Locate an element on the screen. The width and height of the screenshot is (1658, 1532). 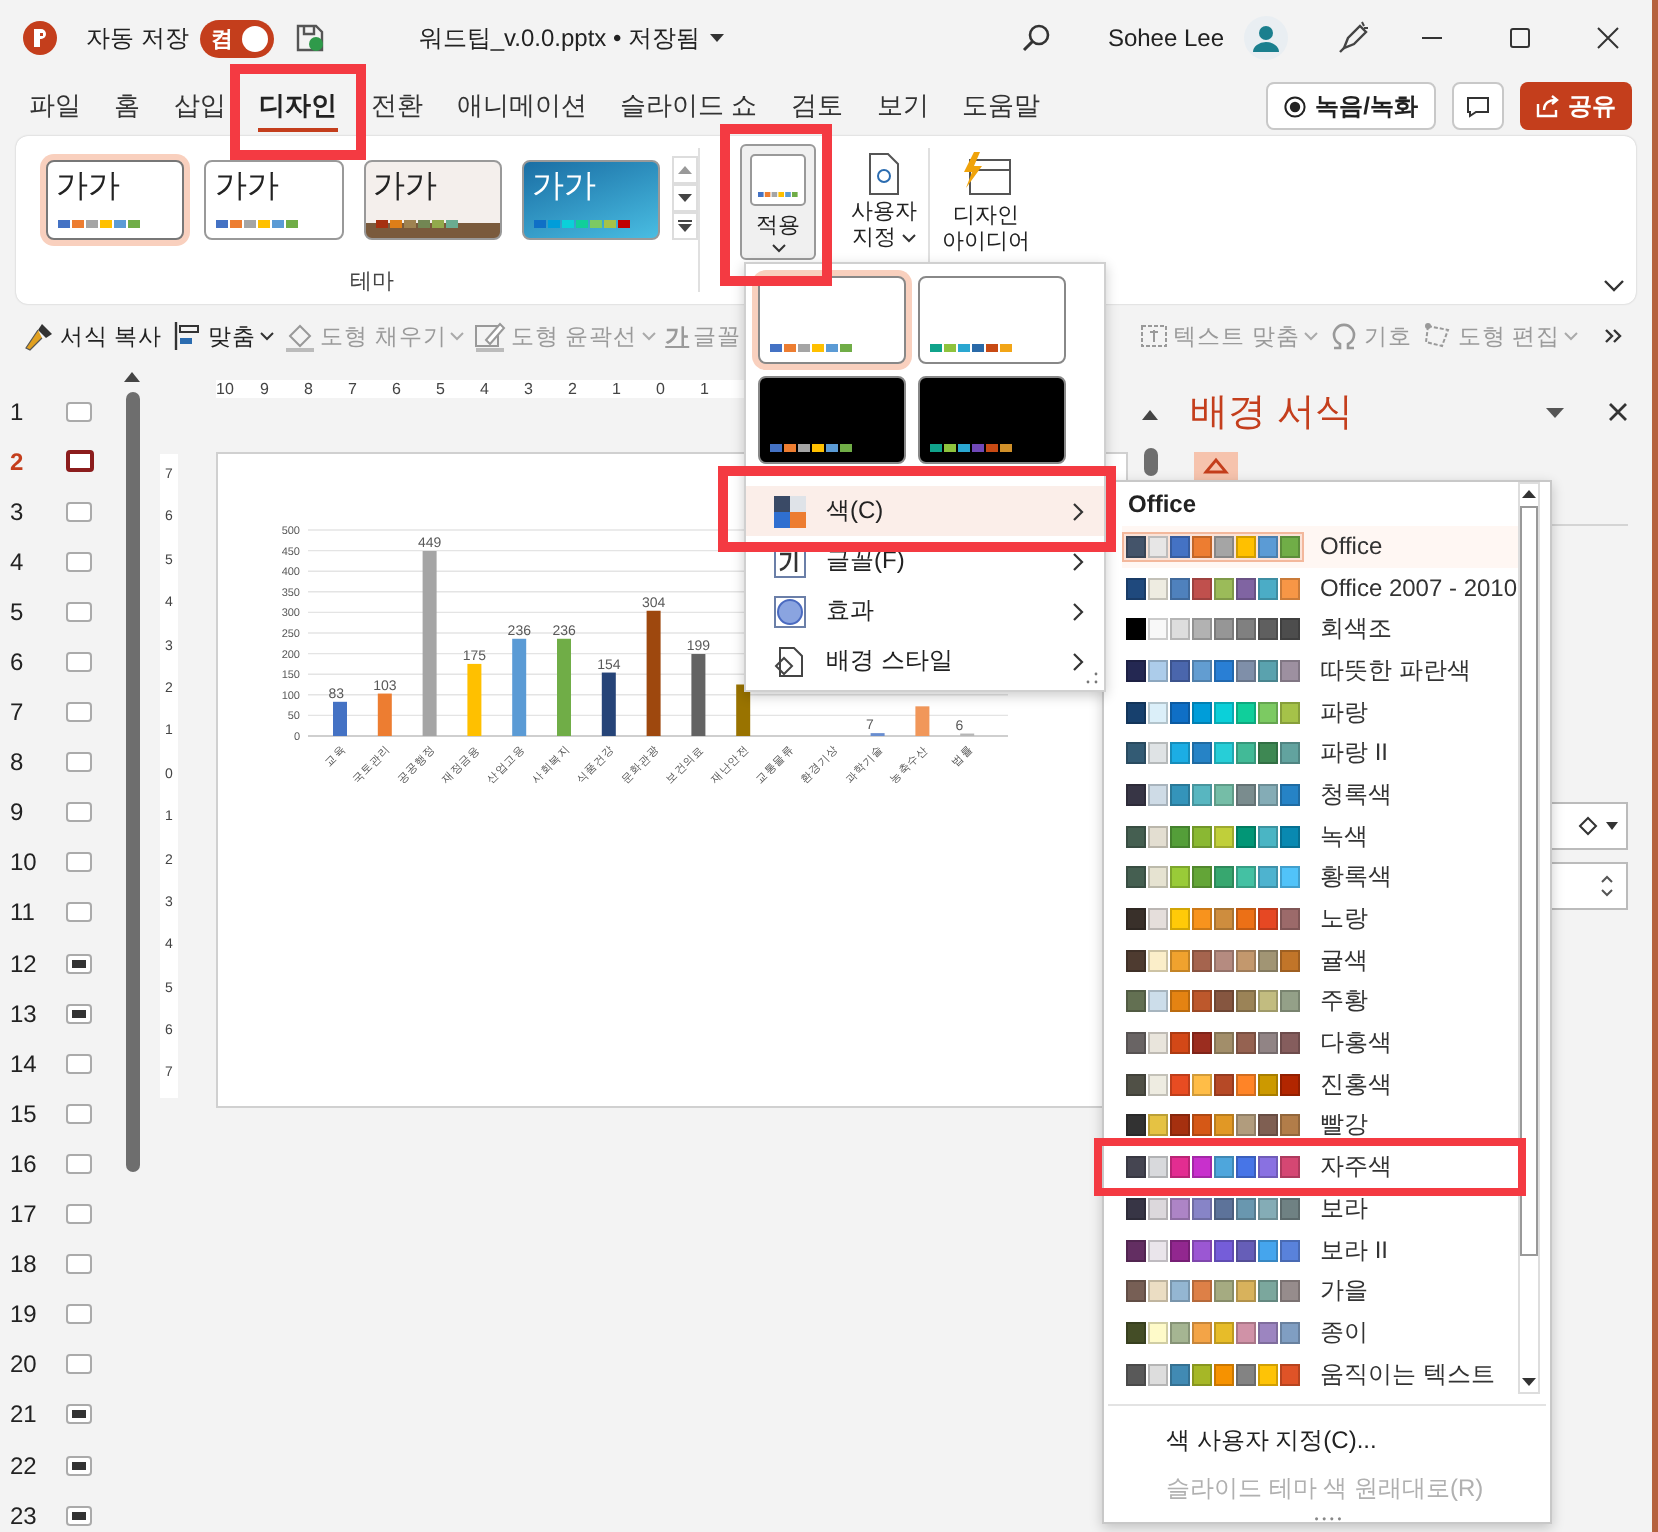
color-scheme-item: Office is located at coordinates (1320, 547).